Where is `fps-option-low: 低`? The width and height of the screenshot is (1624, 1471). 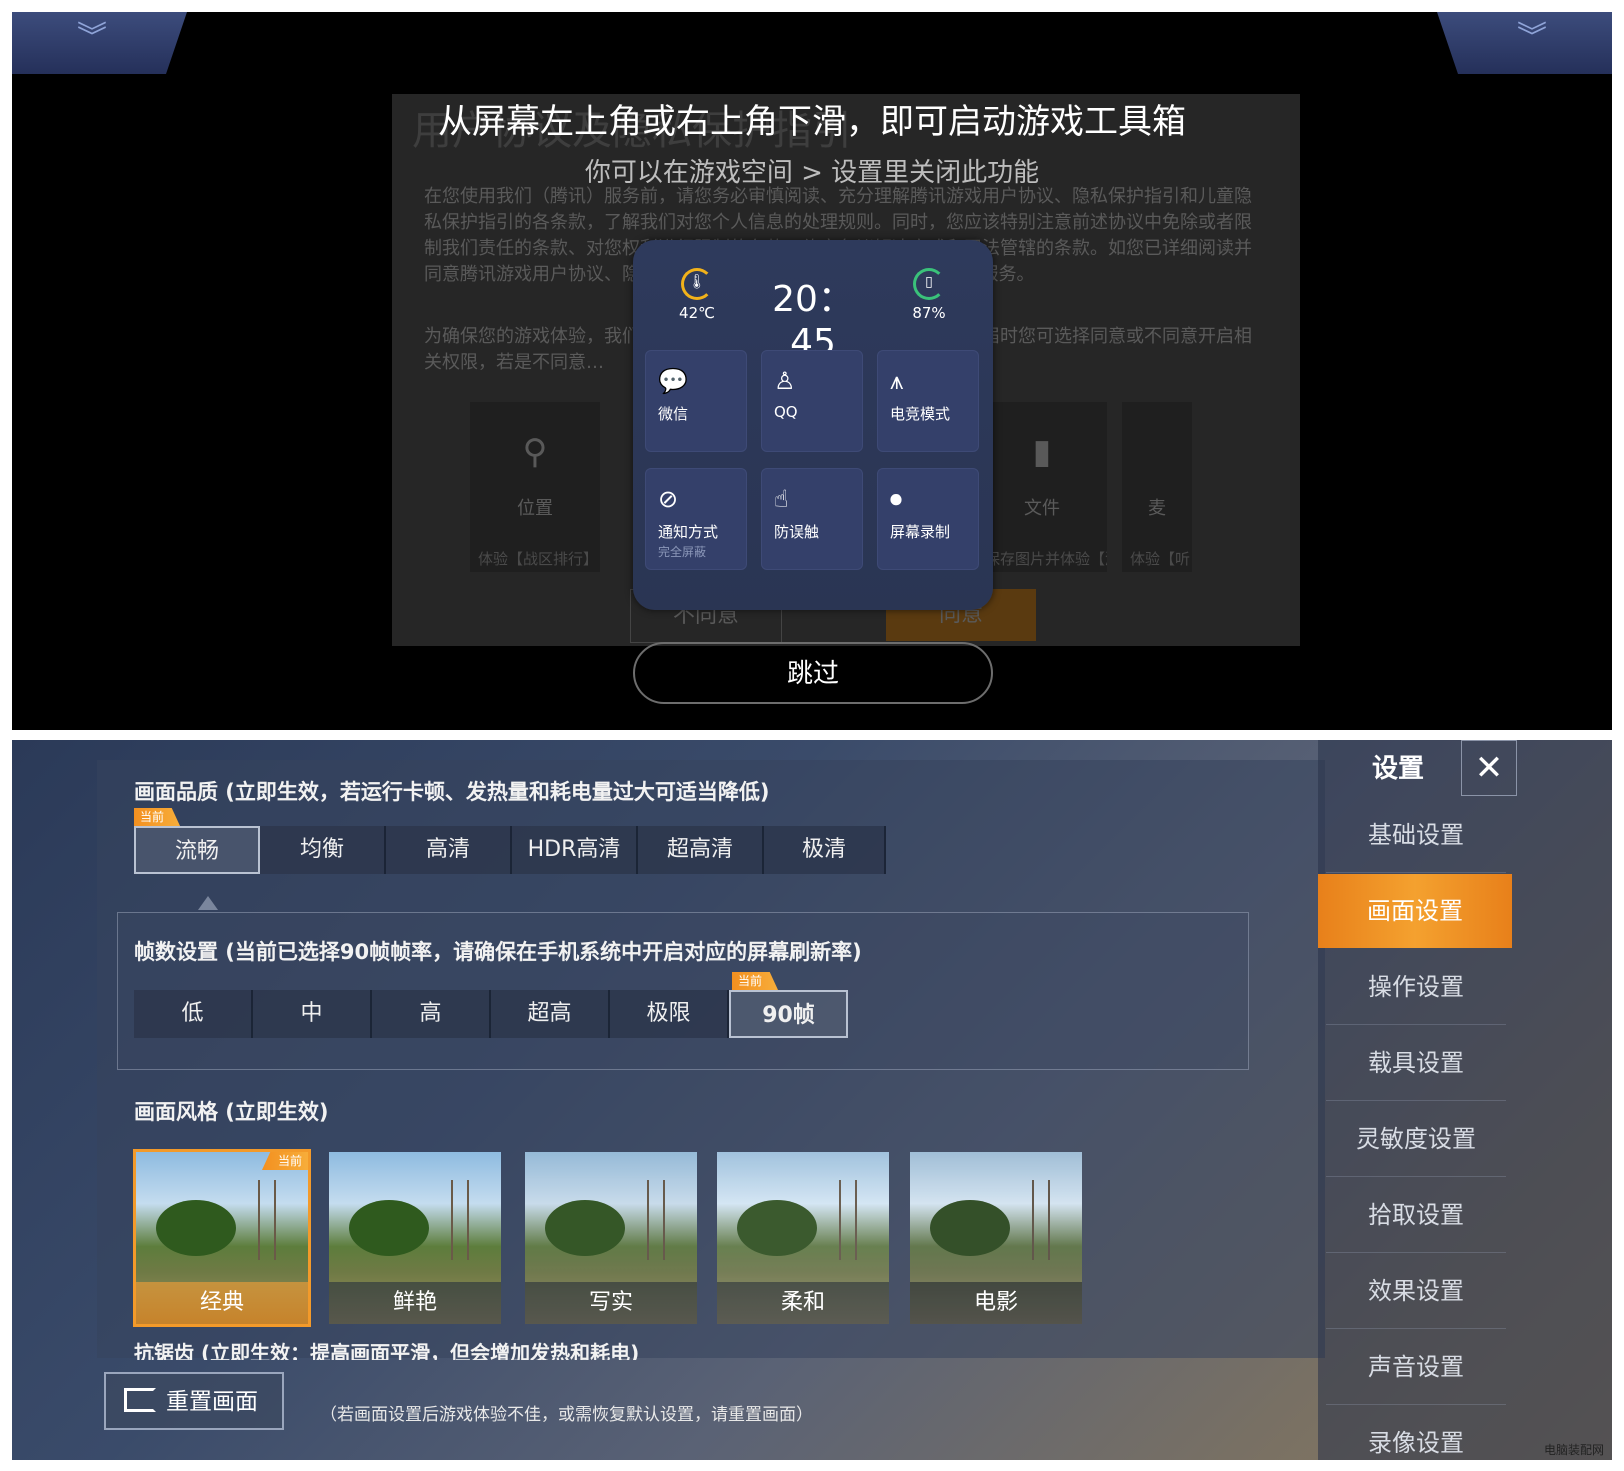
fps-option-low: 低 is located at coordinates (193, 1014).